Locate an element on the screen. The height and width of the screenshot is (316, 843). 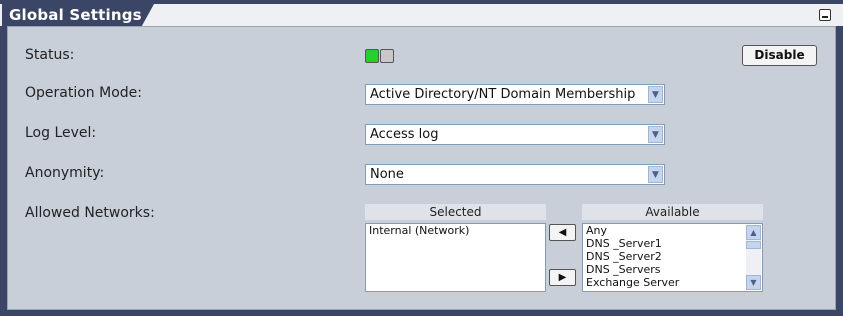
scroll-down-icon: ▼ is located at coordinates (753, 282).